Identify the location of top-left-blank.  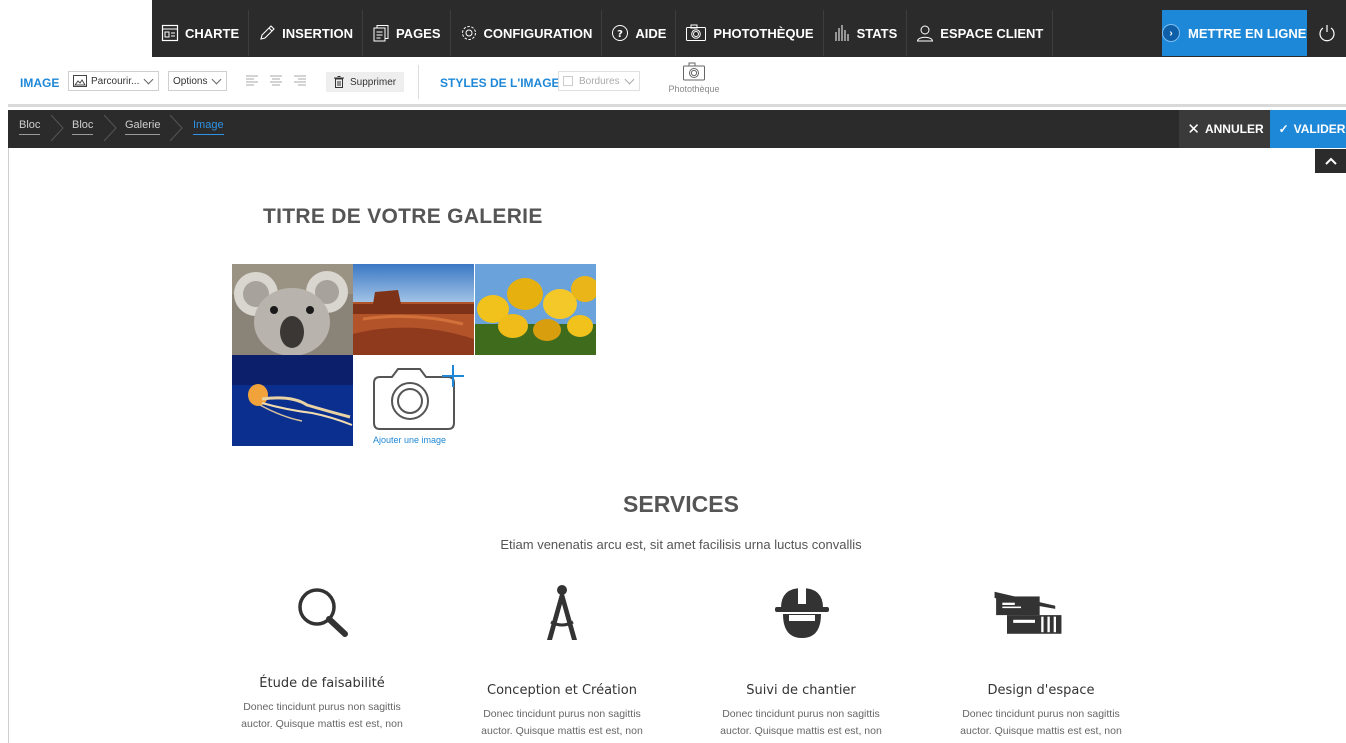
(76, 28).